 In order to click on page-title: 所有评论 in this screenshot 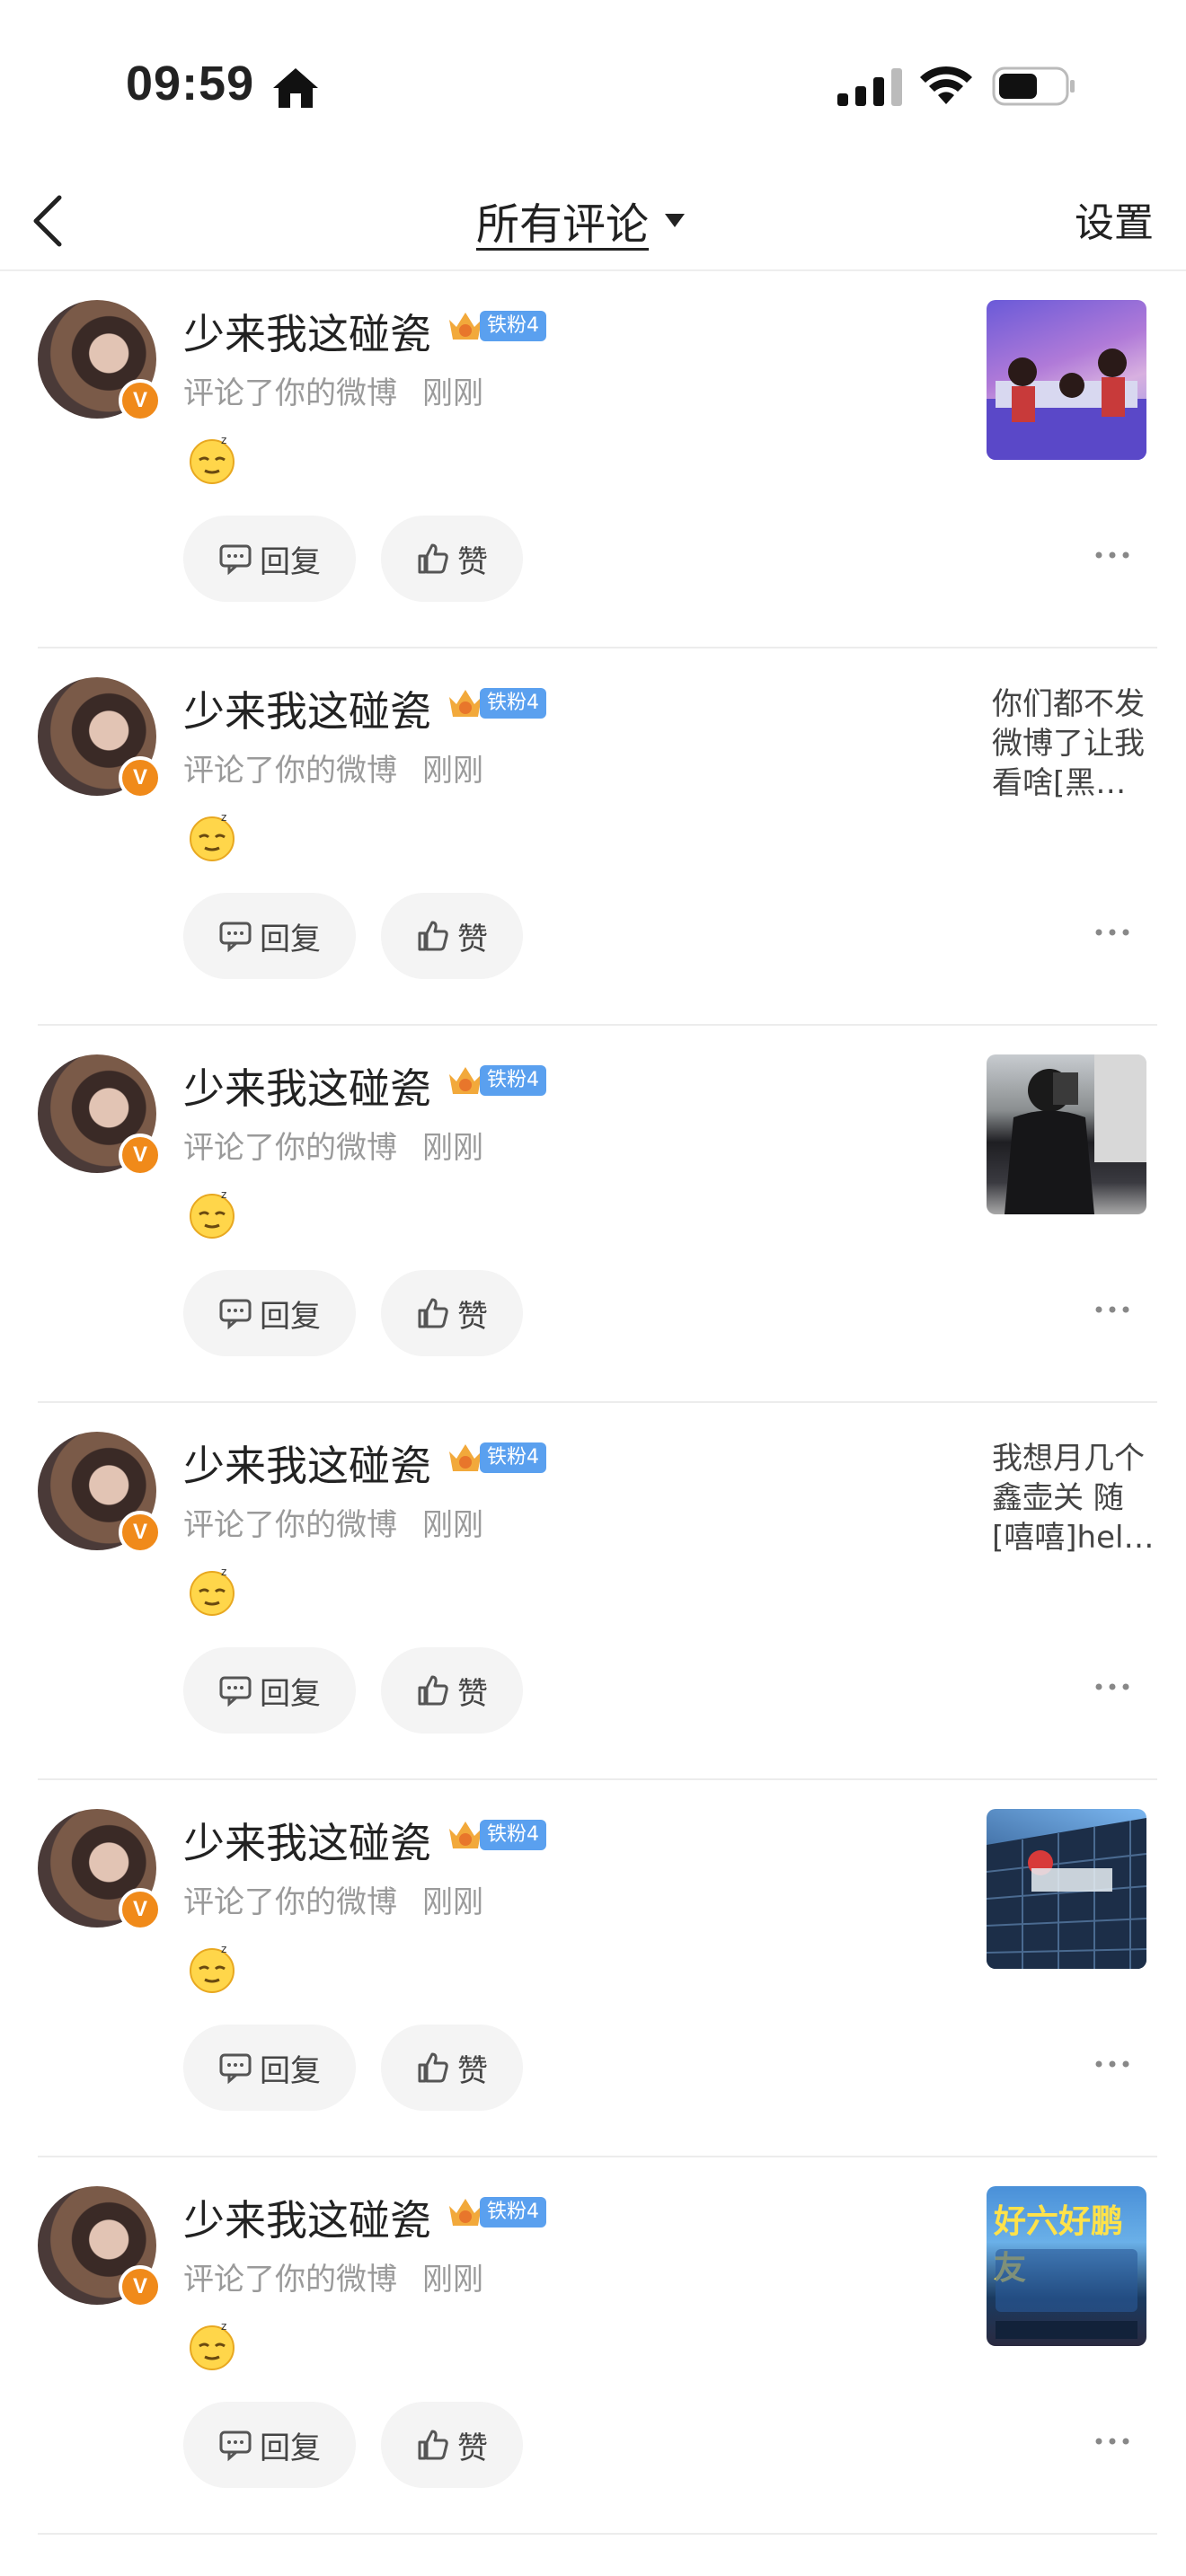, I will do `click(563, 224)`.